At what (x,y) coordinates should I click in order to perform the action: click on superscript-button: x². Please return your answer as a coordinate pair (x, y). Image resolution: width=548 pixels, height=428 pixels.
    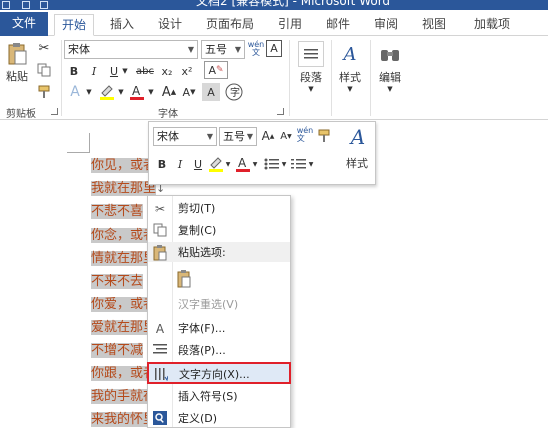
    Looking at the image, I should click on (187, 71).